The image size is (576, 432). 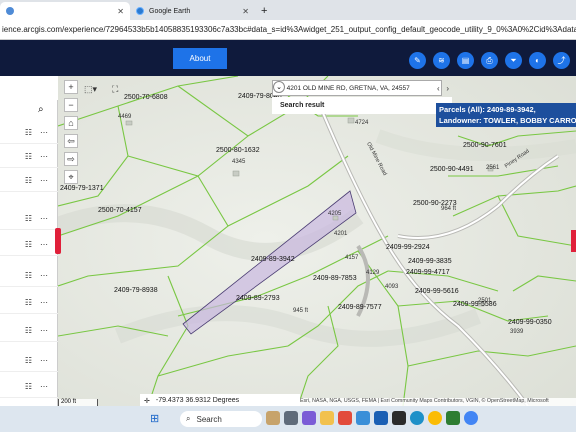 I want to click on parcel-label: 2409-89-7853, so click(x=335, y=278).